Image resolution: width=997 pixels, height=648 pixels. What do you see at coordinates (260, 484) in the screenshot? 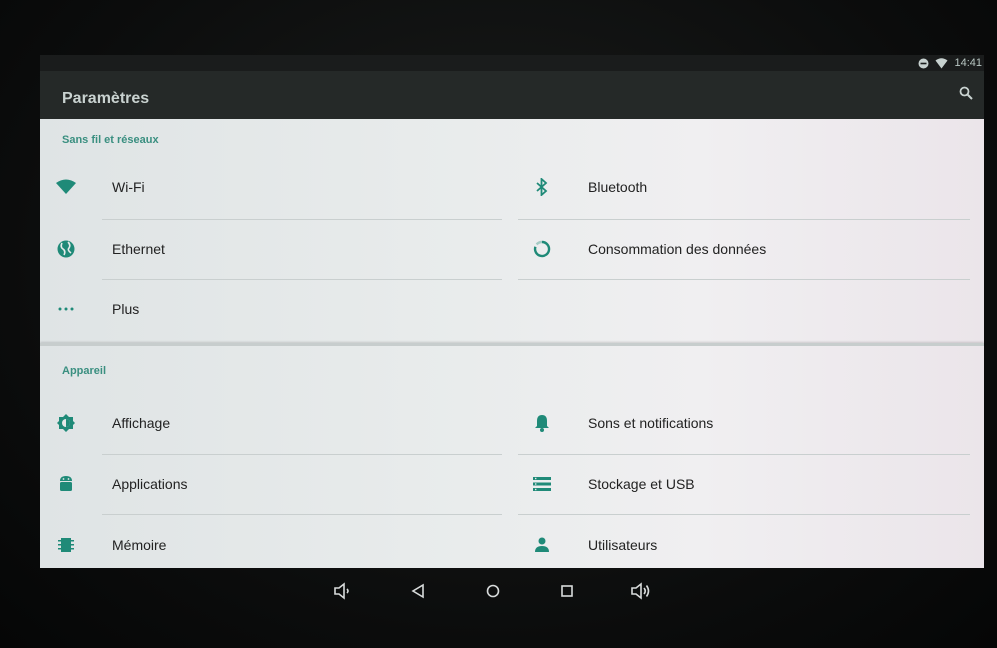
I see `settings-item-apps: Applications` at bounding box center [260, 484].